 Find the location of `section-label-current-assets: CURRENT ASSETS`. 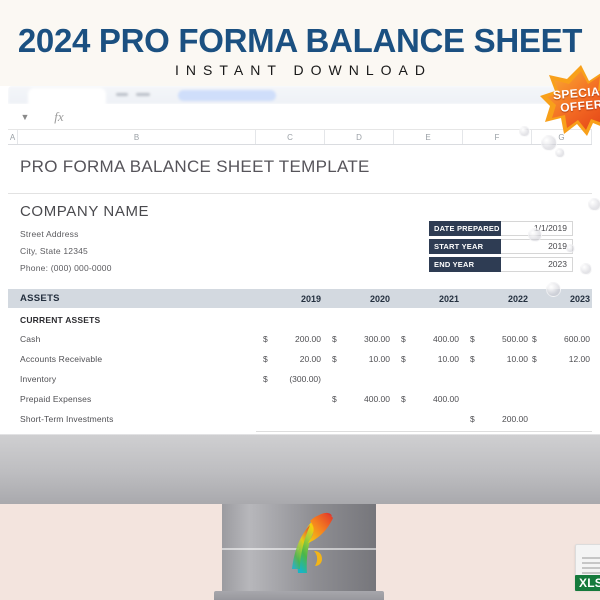

section-label-current-assets: CURRENT ASSETS is located at coordinates (60, 320).